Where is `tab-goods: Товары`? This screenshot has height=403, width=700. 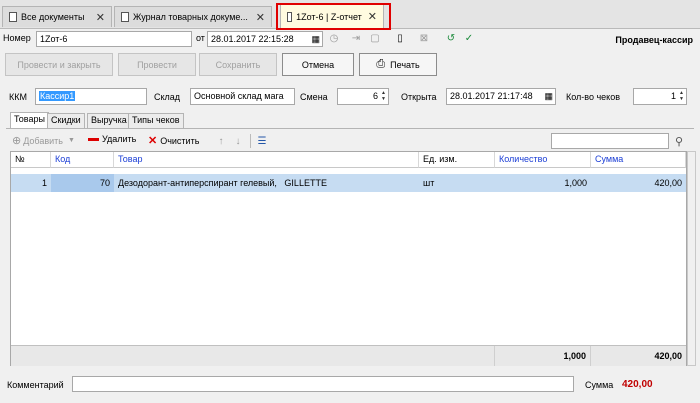
tab-goods: Товары is located at coordinates (29, 120).